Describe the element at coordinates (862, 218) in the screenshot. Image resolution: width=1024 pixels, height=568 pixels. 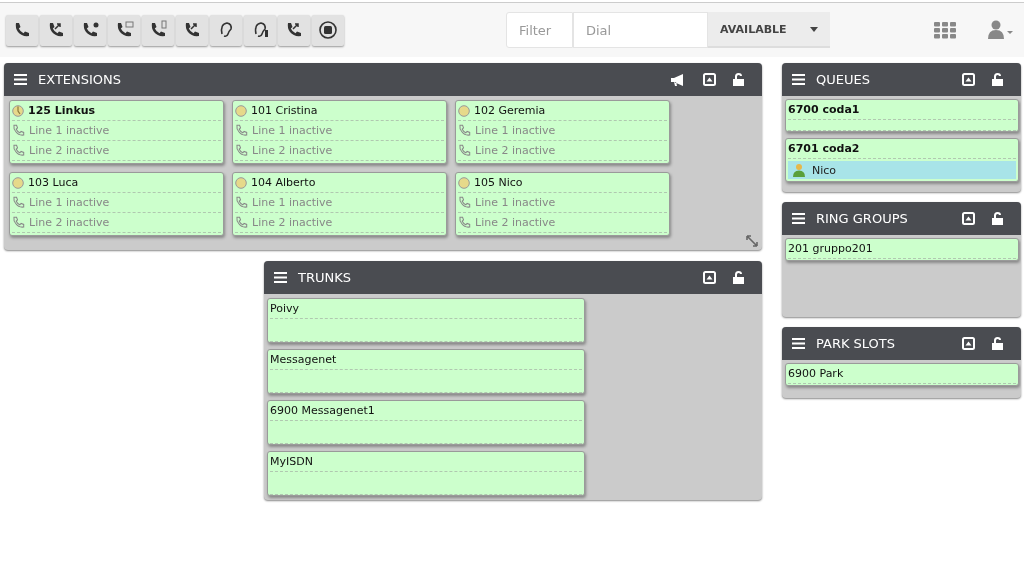
I see `panel-title: RING GROUPS` at that location.